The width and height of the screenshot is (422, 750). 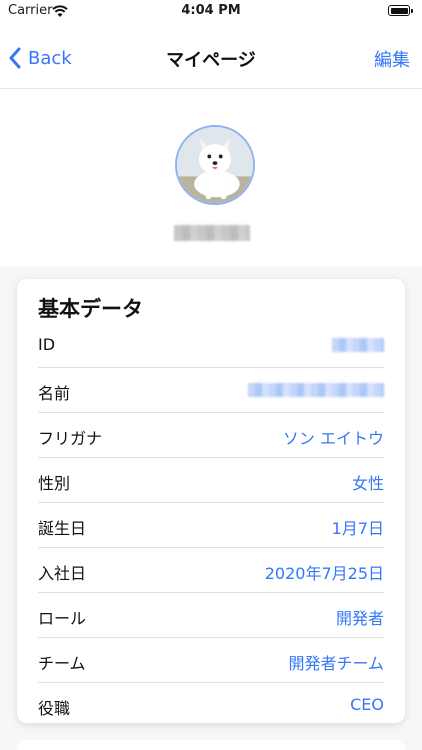 I want to click on battery-icon, so click(x=400, y=10).